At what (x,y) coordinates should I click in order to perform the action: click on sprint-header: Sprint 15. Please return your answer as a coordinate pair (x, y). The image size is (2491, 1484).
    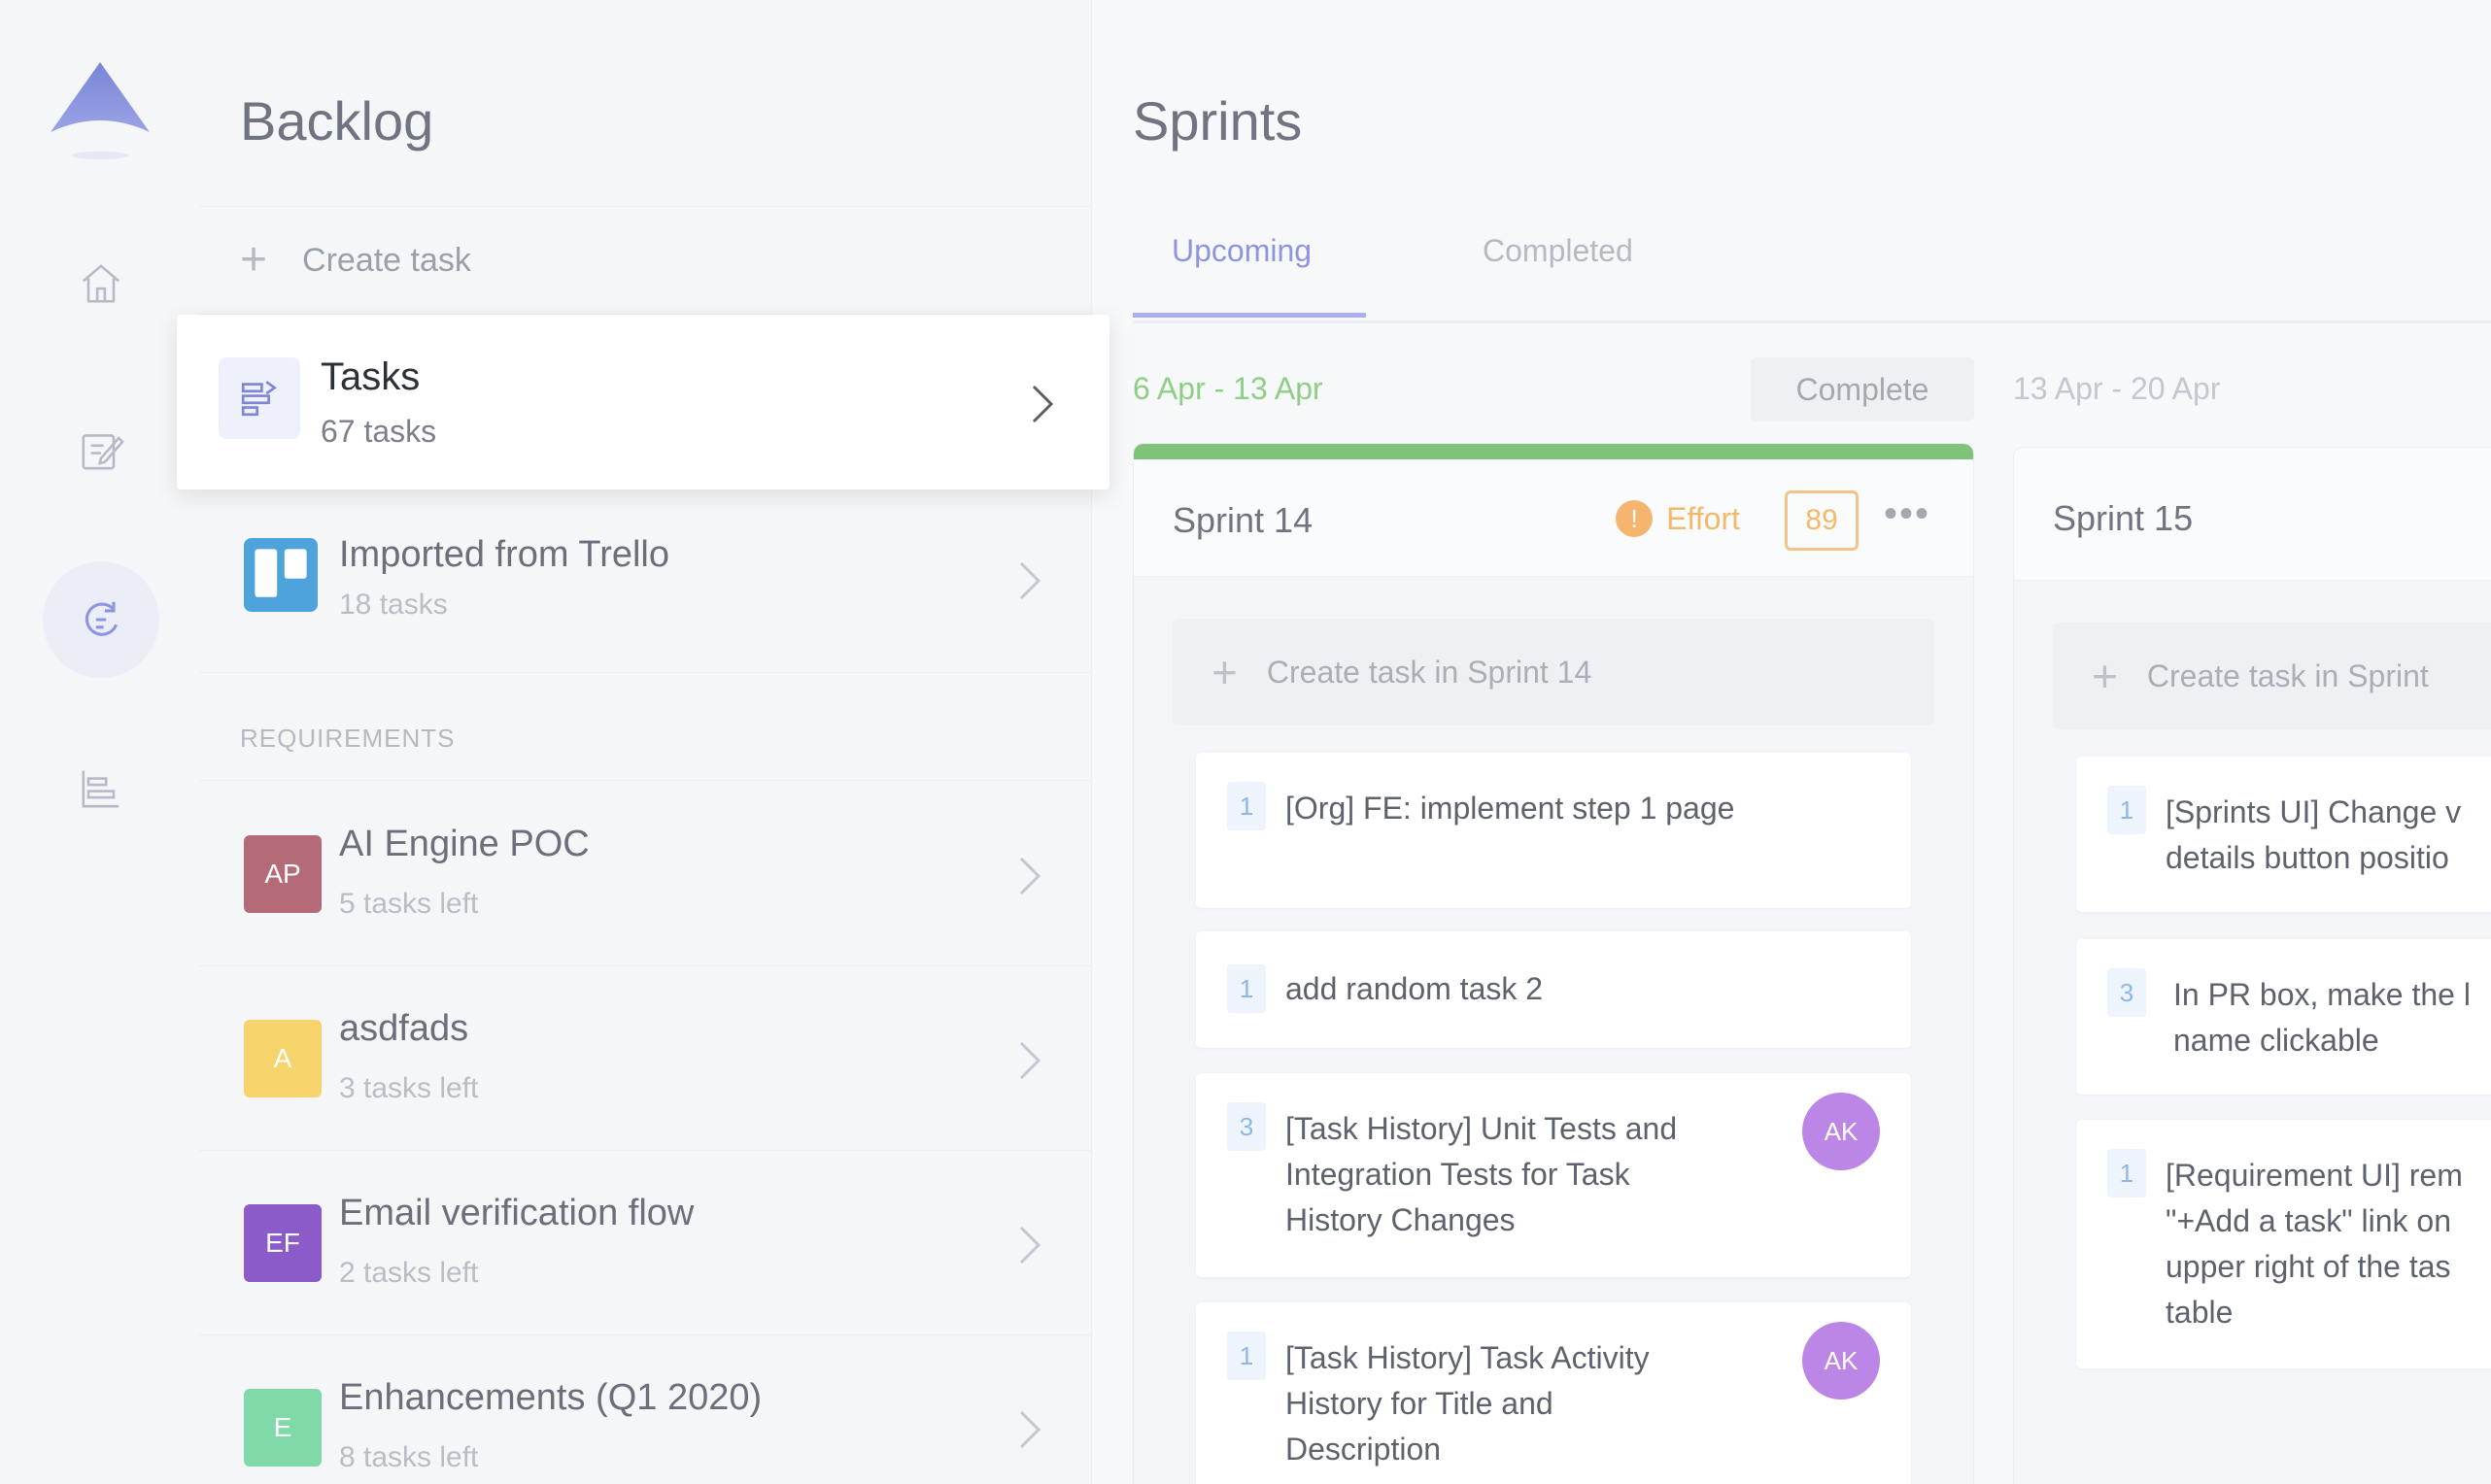
    Looking at the image, I should click on (2252, 515).